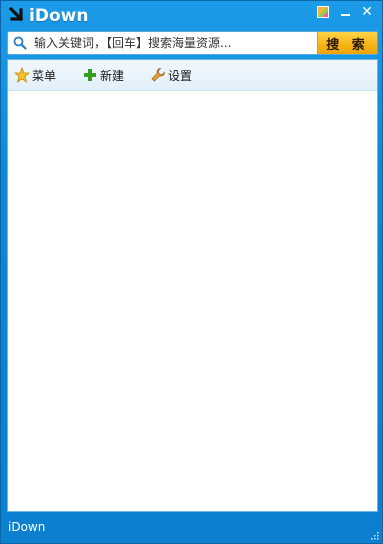  I want to click on skin-icon, so click(323, 12).